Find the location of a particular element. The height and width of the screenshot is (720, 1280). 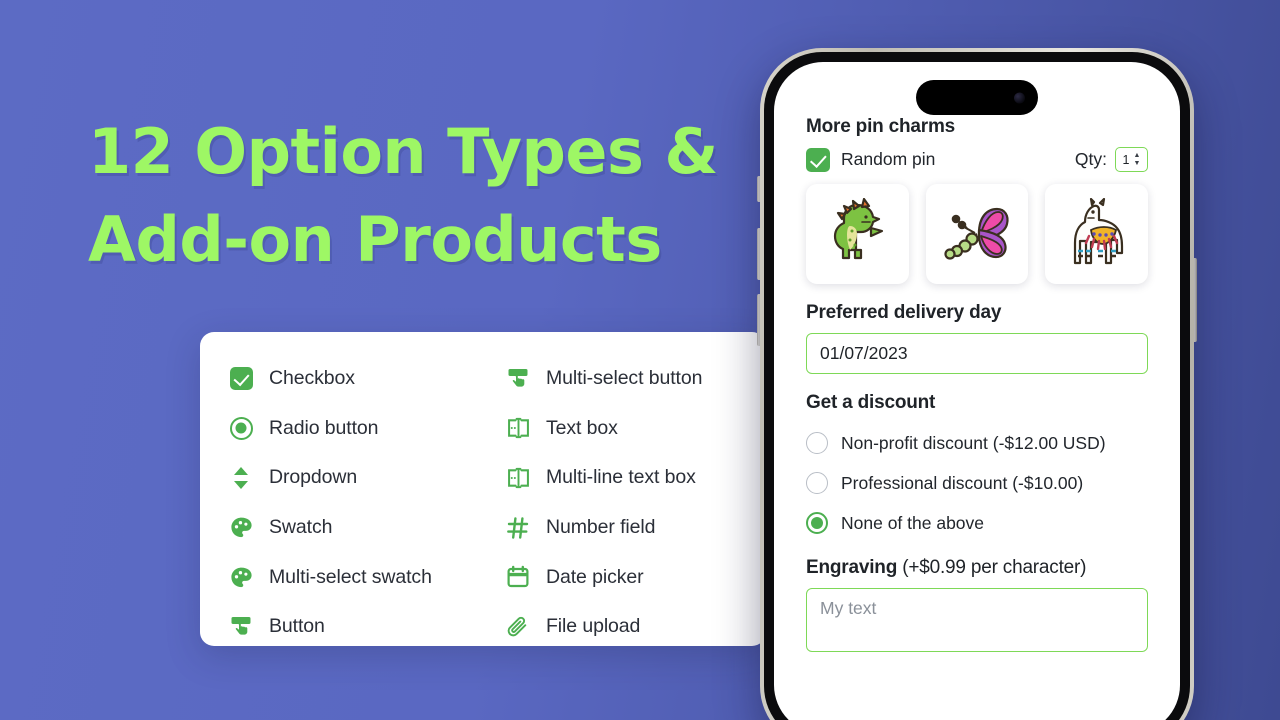

paperclip-icon is located at coordinates (518, 627).